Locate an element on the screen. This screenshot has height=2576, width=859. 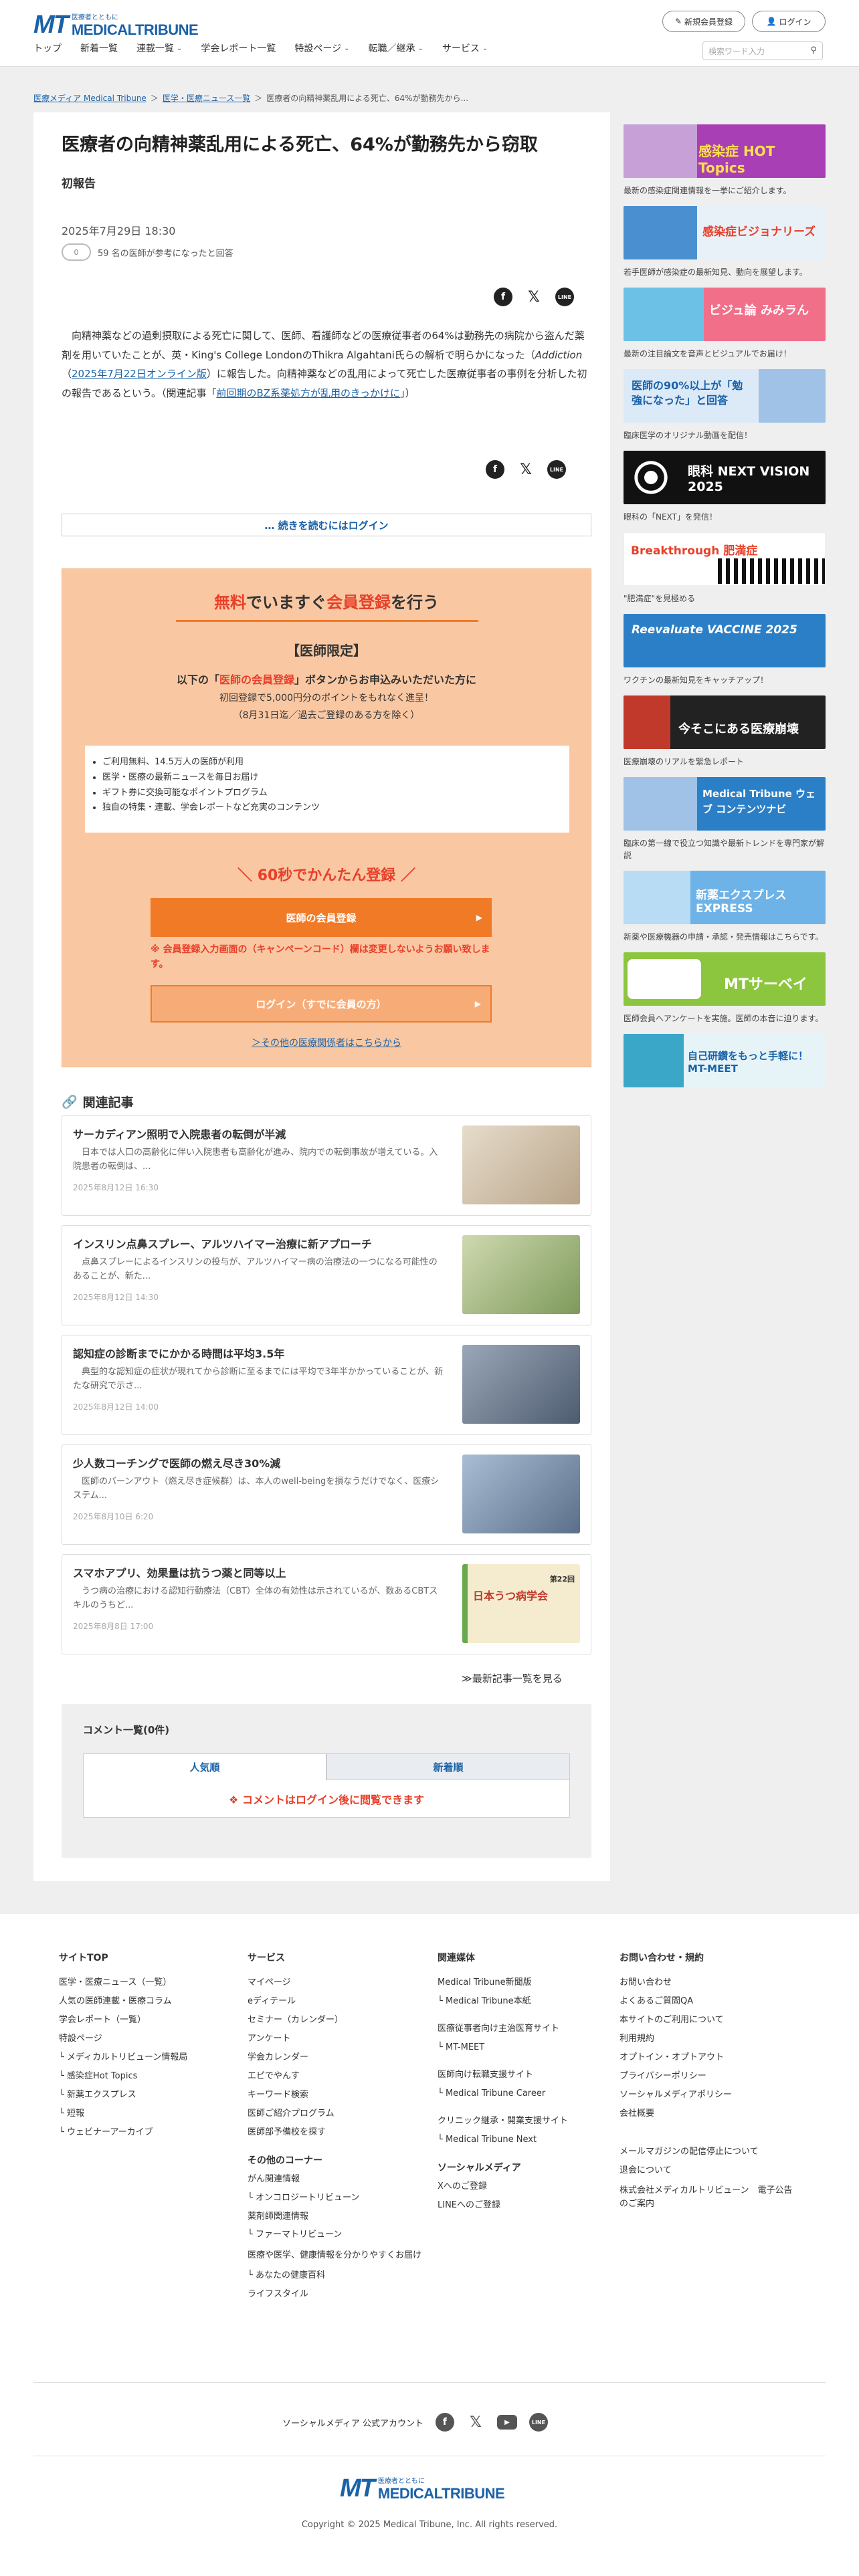
footer-link: 学会レポート（一覧） is located at coordinates (123, 2021).